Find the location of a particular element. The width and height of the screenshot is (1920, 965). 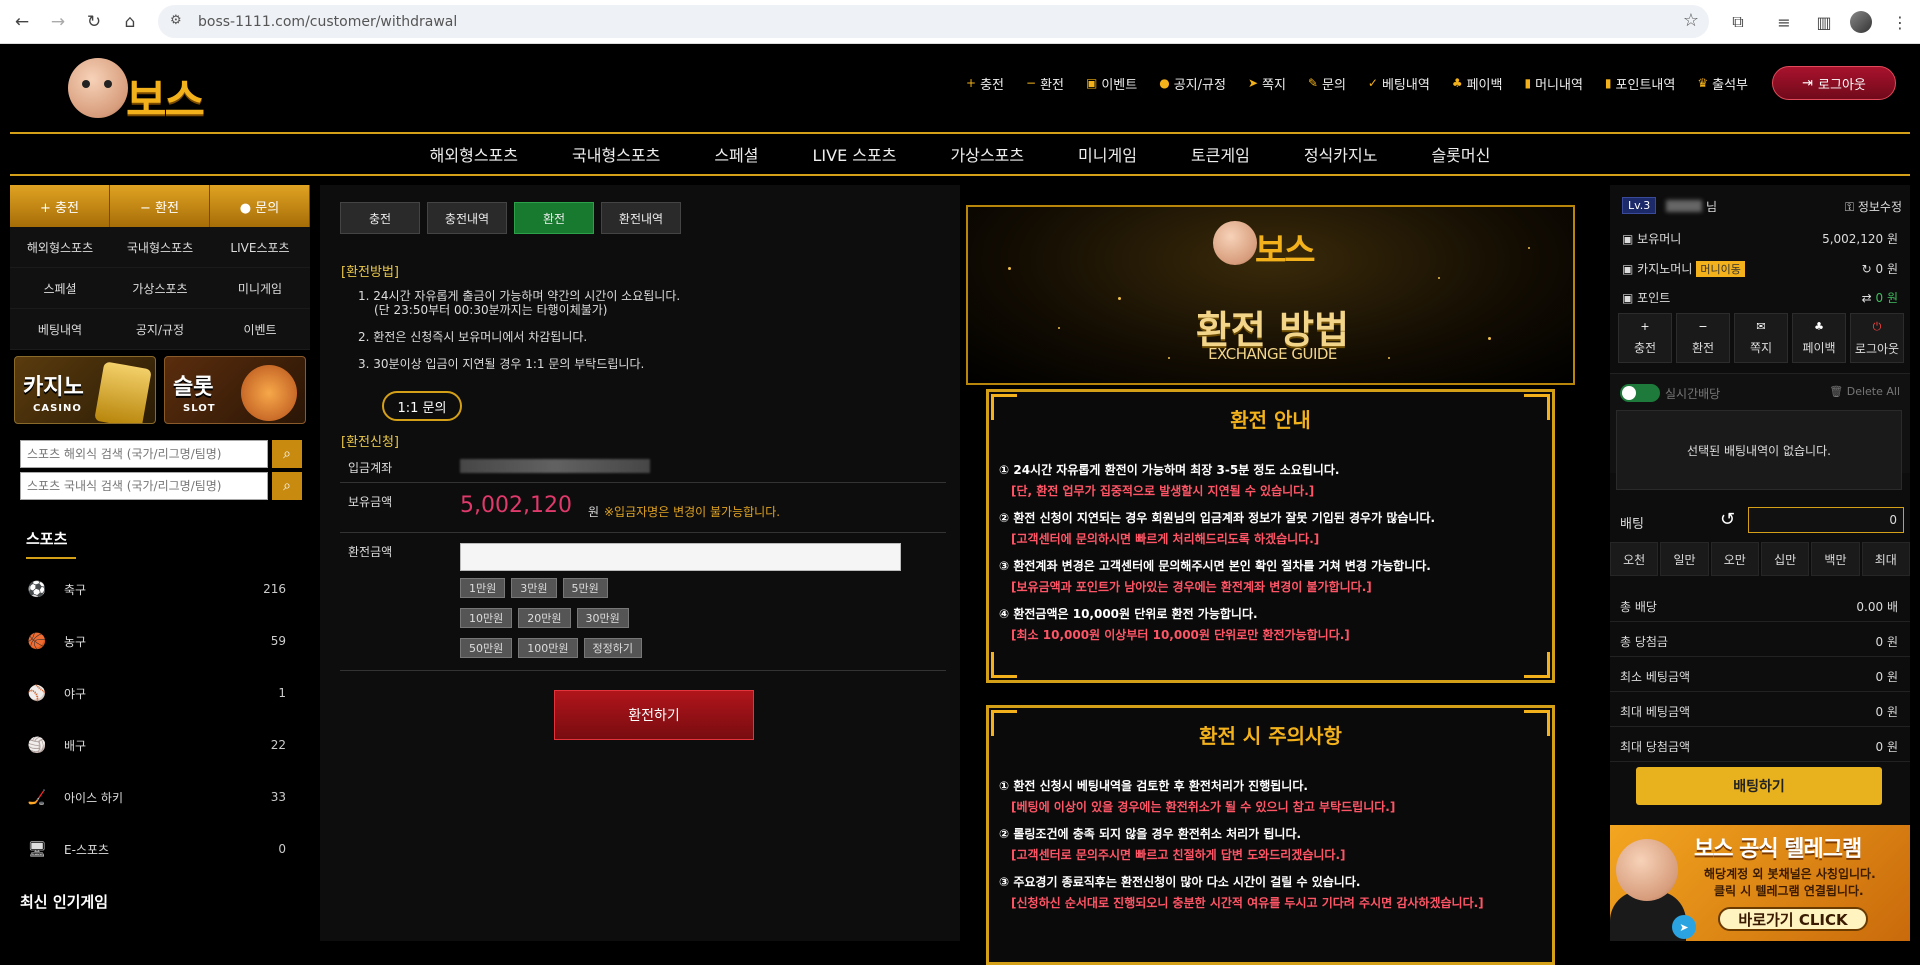

top-menu-withdraw: − 환전 is located at coordinates (1045, 83).